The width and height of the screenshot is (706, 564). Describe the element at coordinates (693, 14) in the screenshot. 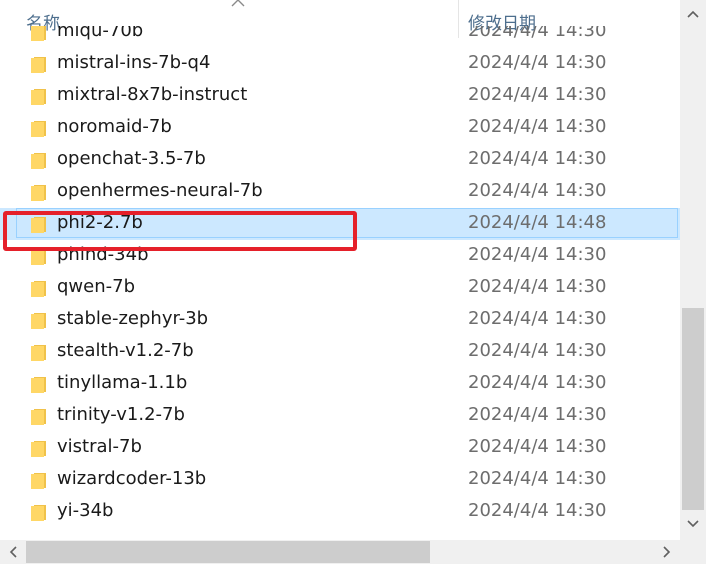

I see `scroll-up-icon` at that location.